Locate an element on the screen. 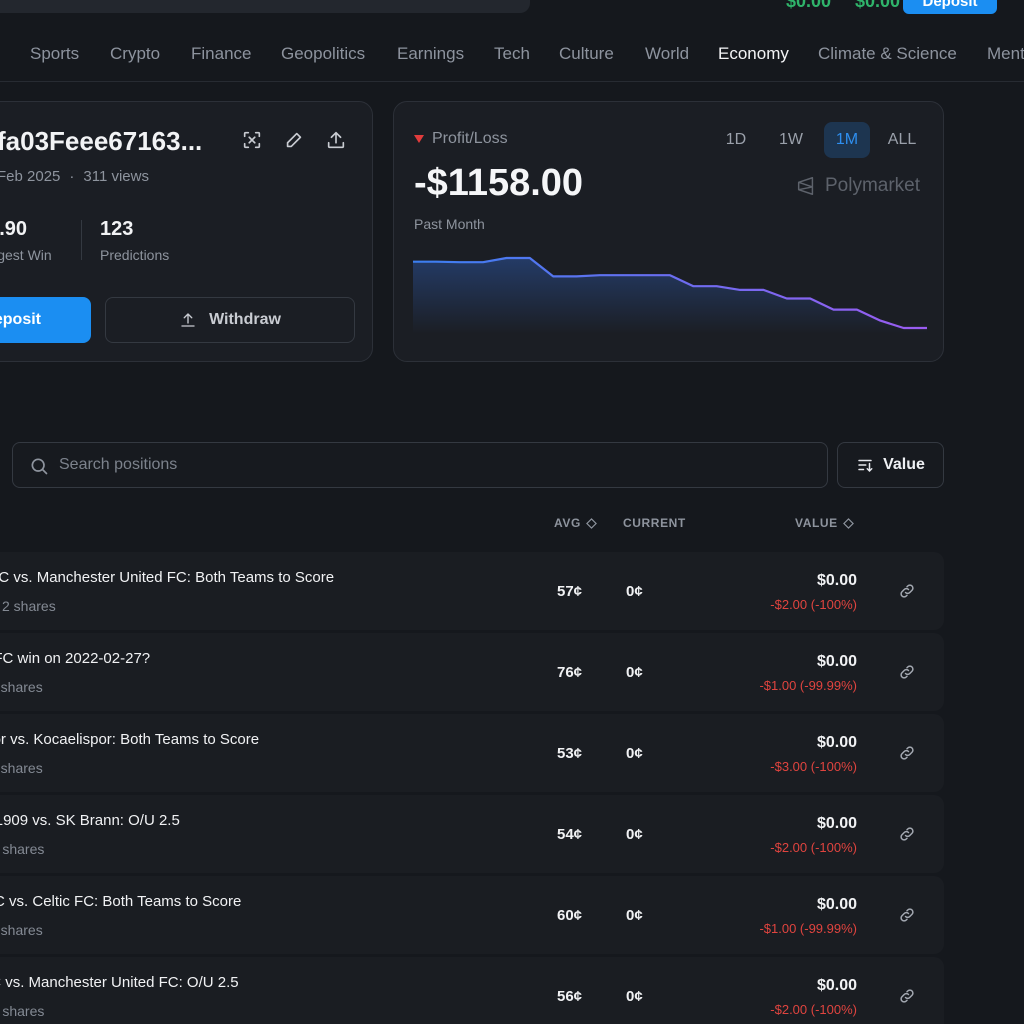 The image size is (1024, 1024). edit-pencil-icon is located at coordinates (294, 140).